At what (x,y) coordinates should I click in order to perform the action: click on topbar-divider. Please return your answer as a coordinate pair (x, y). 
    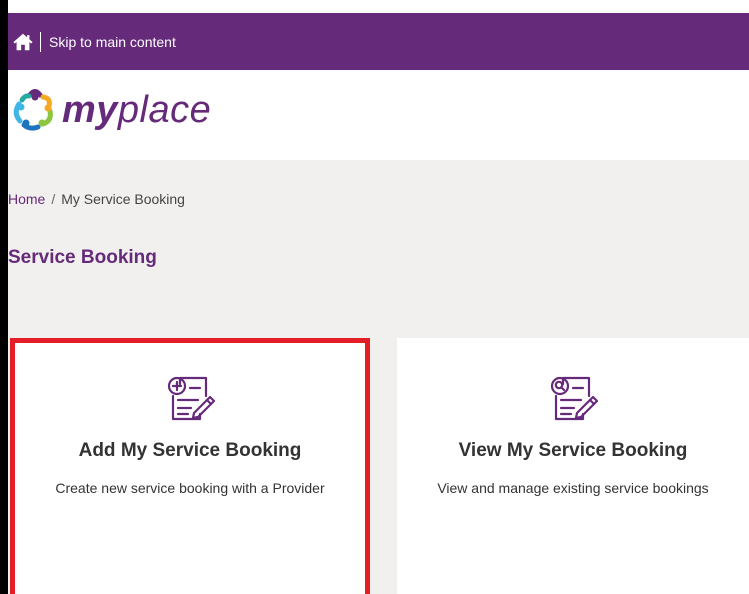
    Looking at the image, I should click on (40, 41).